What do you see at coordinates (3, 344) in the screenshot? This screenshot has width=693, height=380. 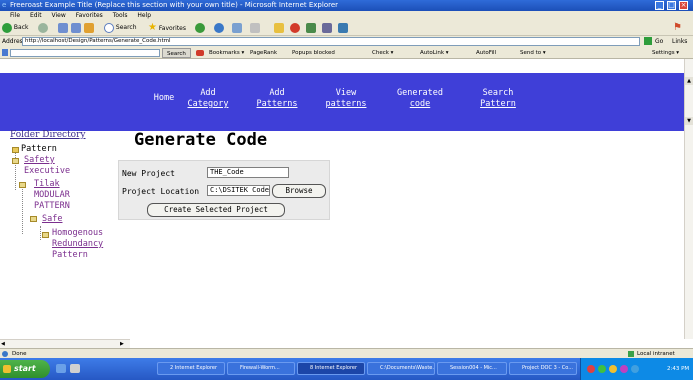 I see `scroll-left-icon: ◀` at bounding box center [3, 344].